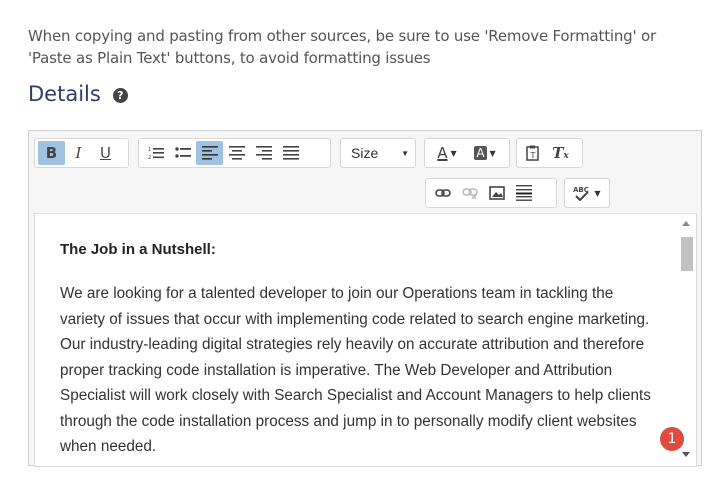 The height and width of the screenshot is (495, 728). Describe the element at coordinates (496, 193) in the screenshot. I see `image-icon` at that location.